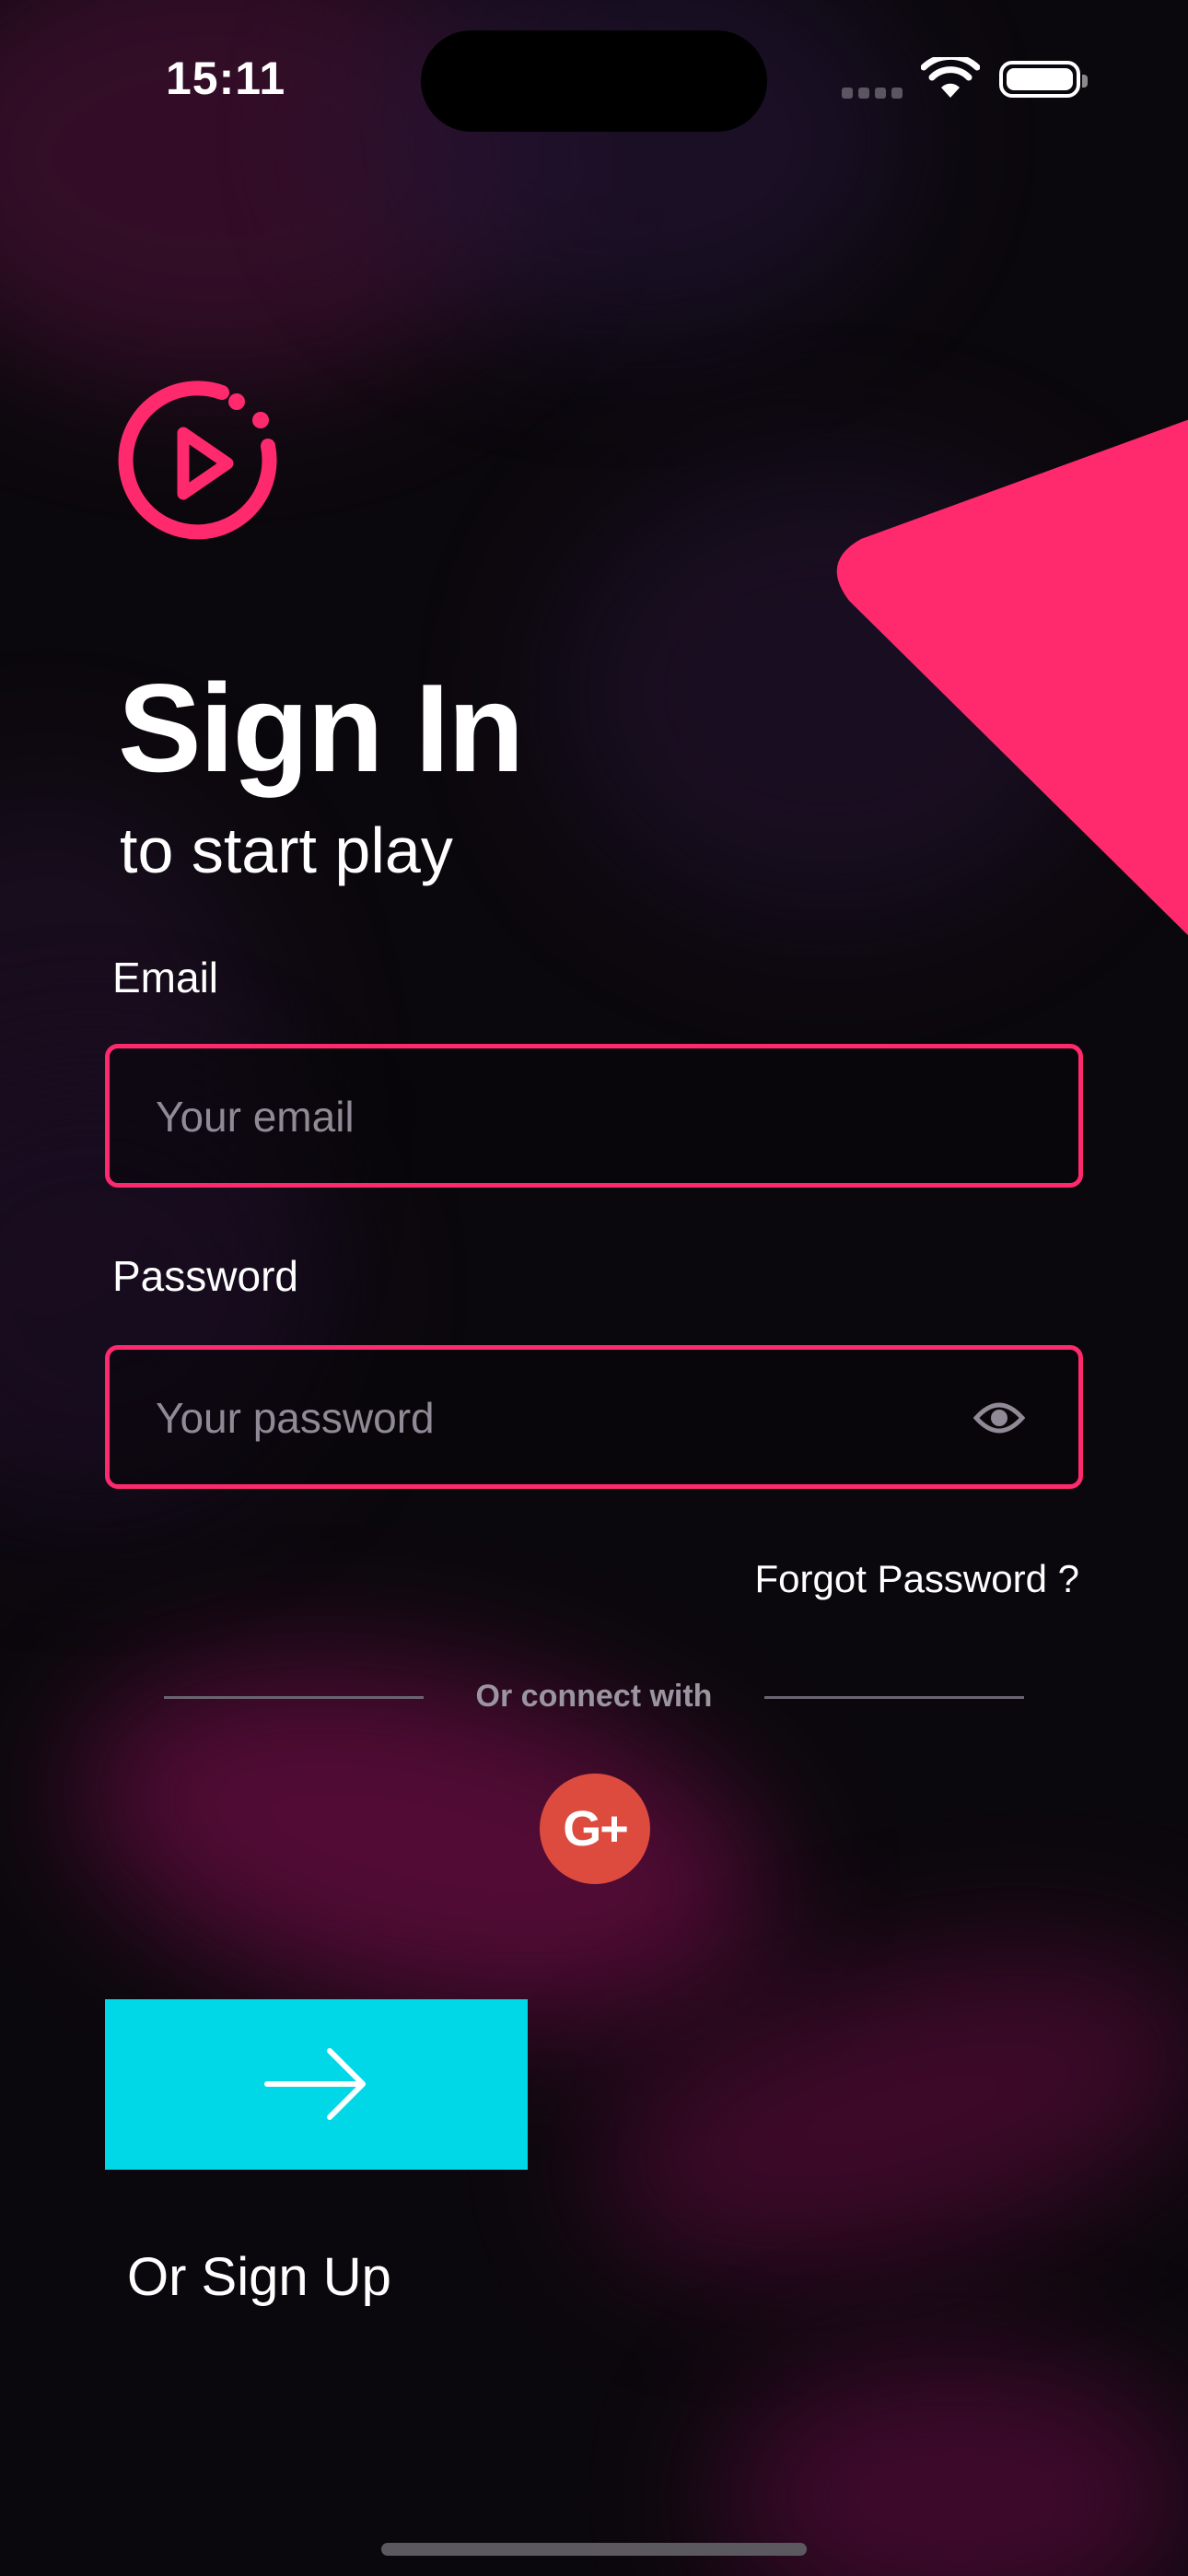  I want to click on arrow-right-icon, so click(315, 2084).